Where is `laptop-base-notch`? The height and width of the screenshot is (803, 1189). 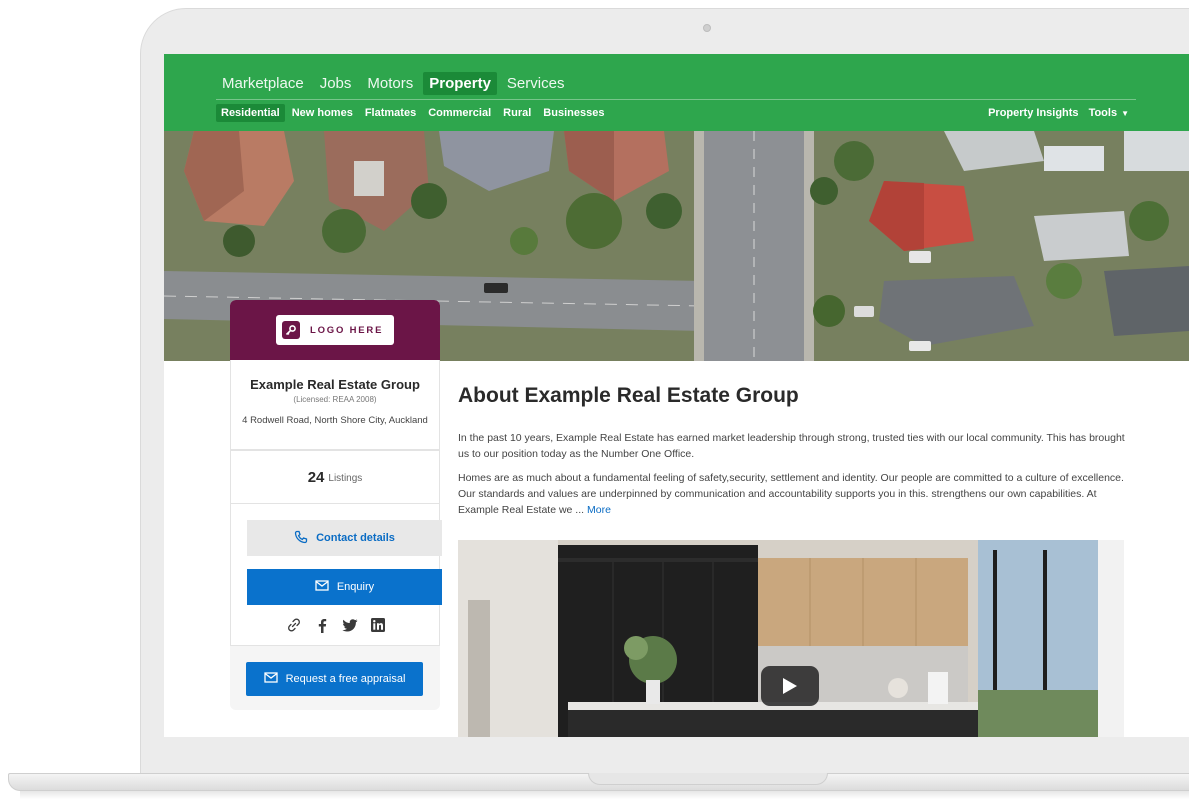 laptop-base-notch is located at coordinates (708, 779).